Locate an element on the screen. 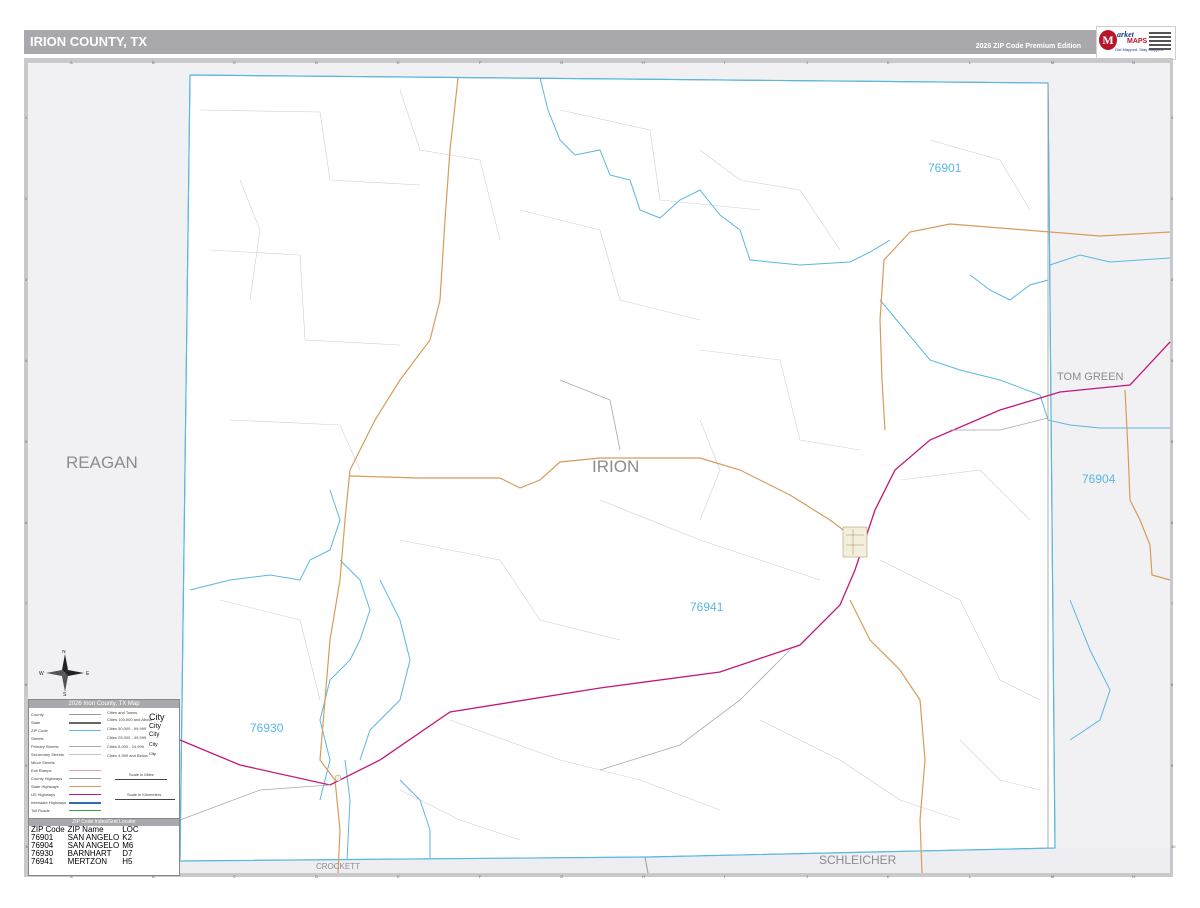  legend-zip: ZIP Code is located at coordinates (39, 730).